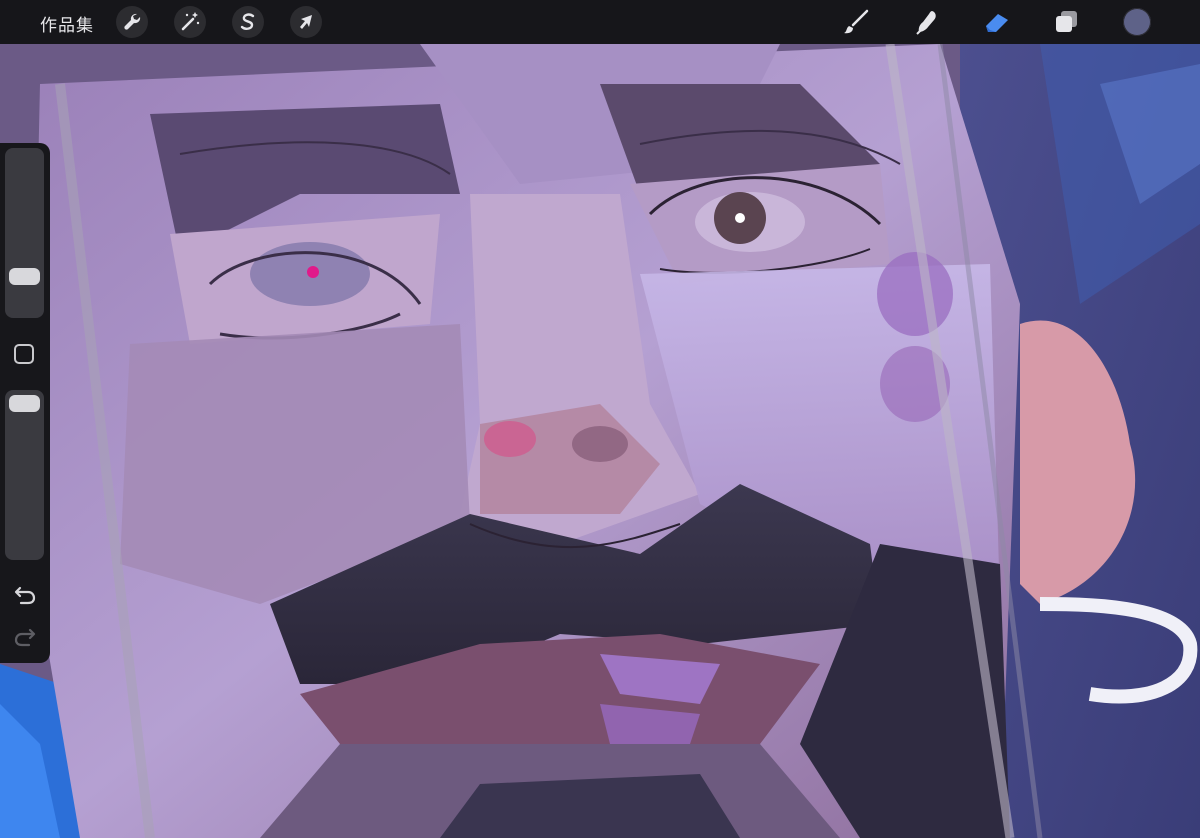 The image size is (1200, 838). Describe the element at coordinates (600, 22) in the screenshot. I see `top-toolbar: 作品集` at that location.